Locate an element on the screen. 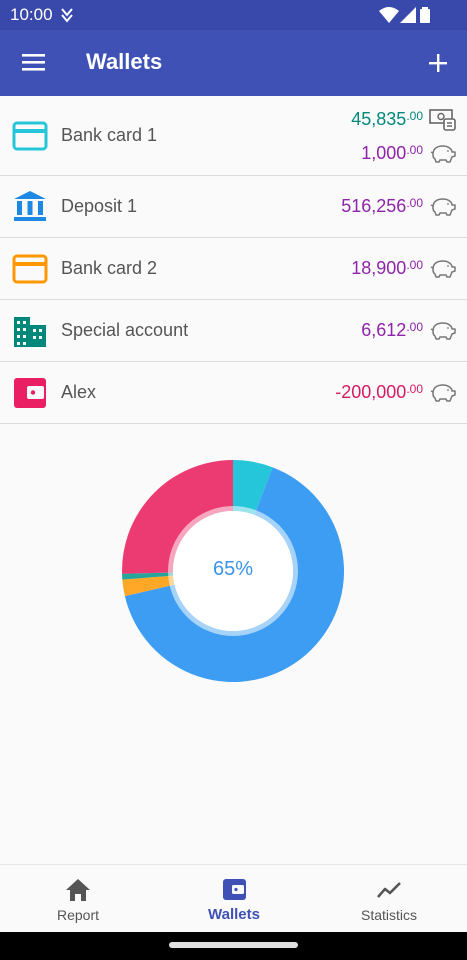 Image resolution: width=467 pixels, height=960 pixels. menu-icon is located at coordinates (33, 62).